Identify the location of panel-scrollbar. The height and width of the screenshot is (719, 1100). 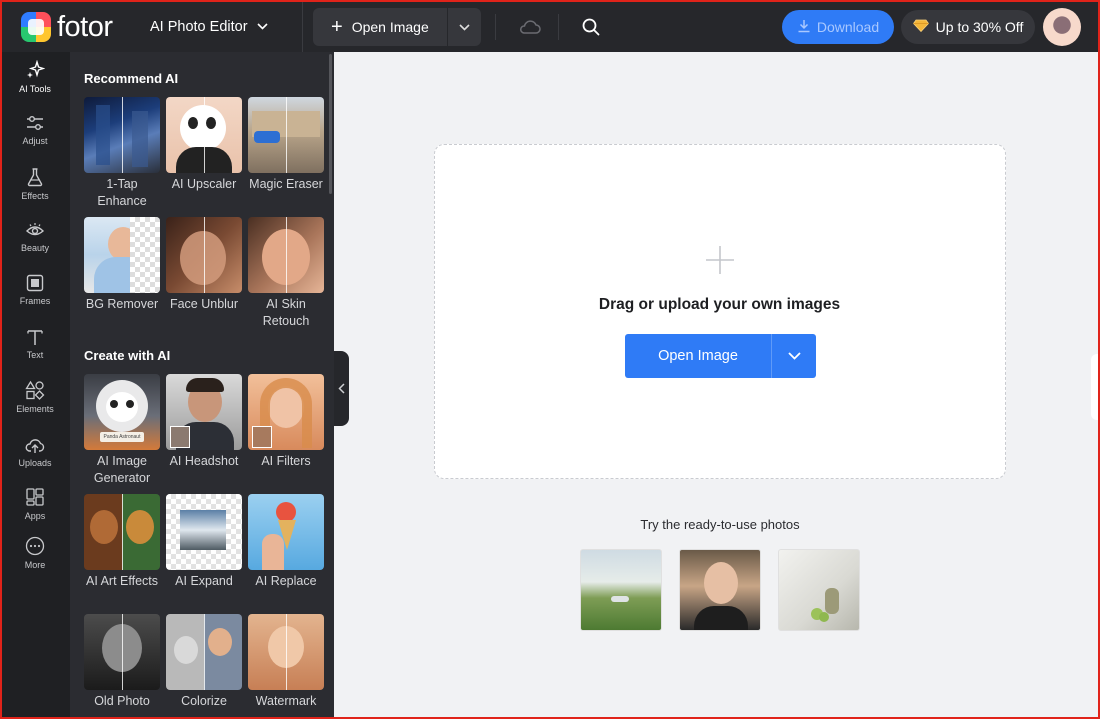
(330, 124).